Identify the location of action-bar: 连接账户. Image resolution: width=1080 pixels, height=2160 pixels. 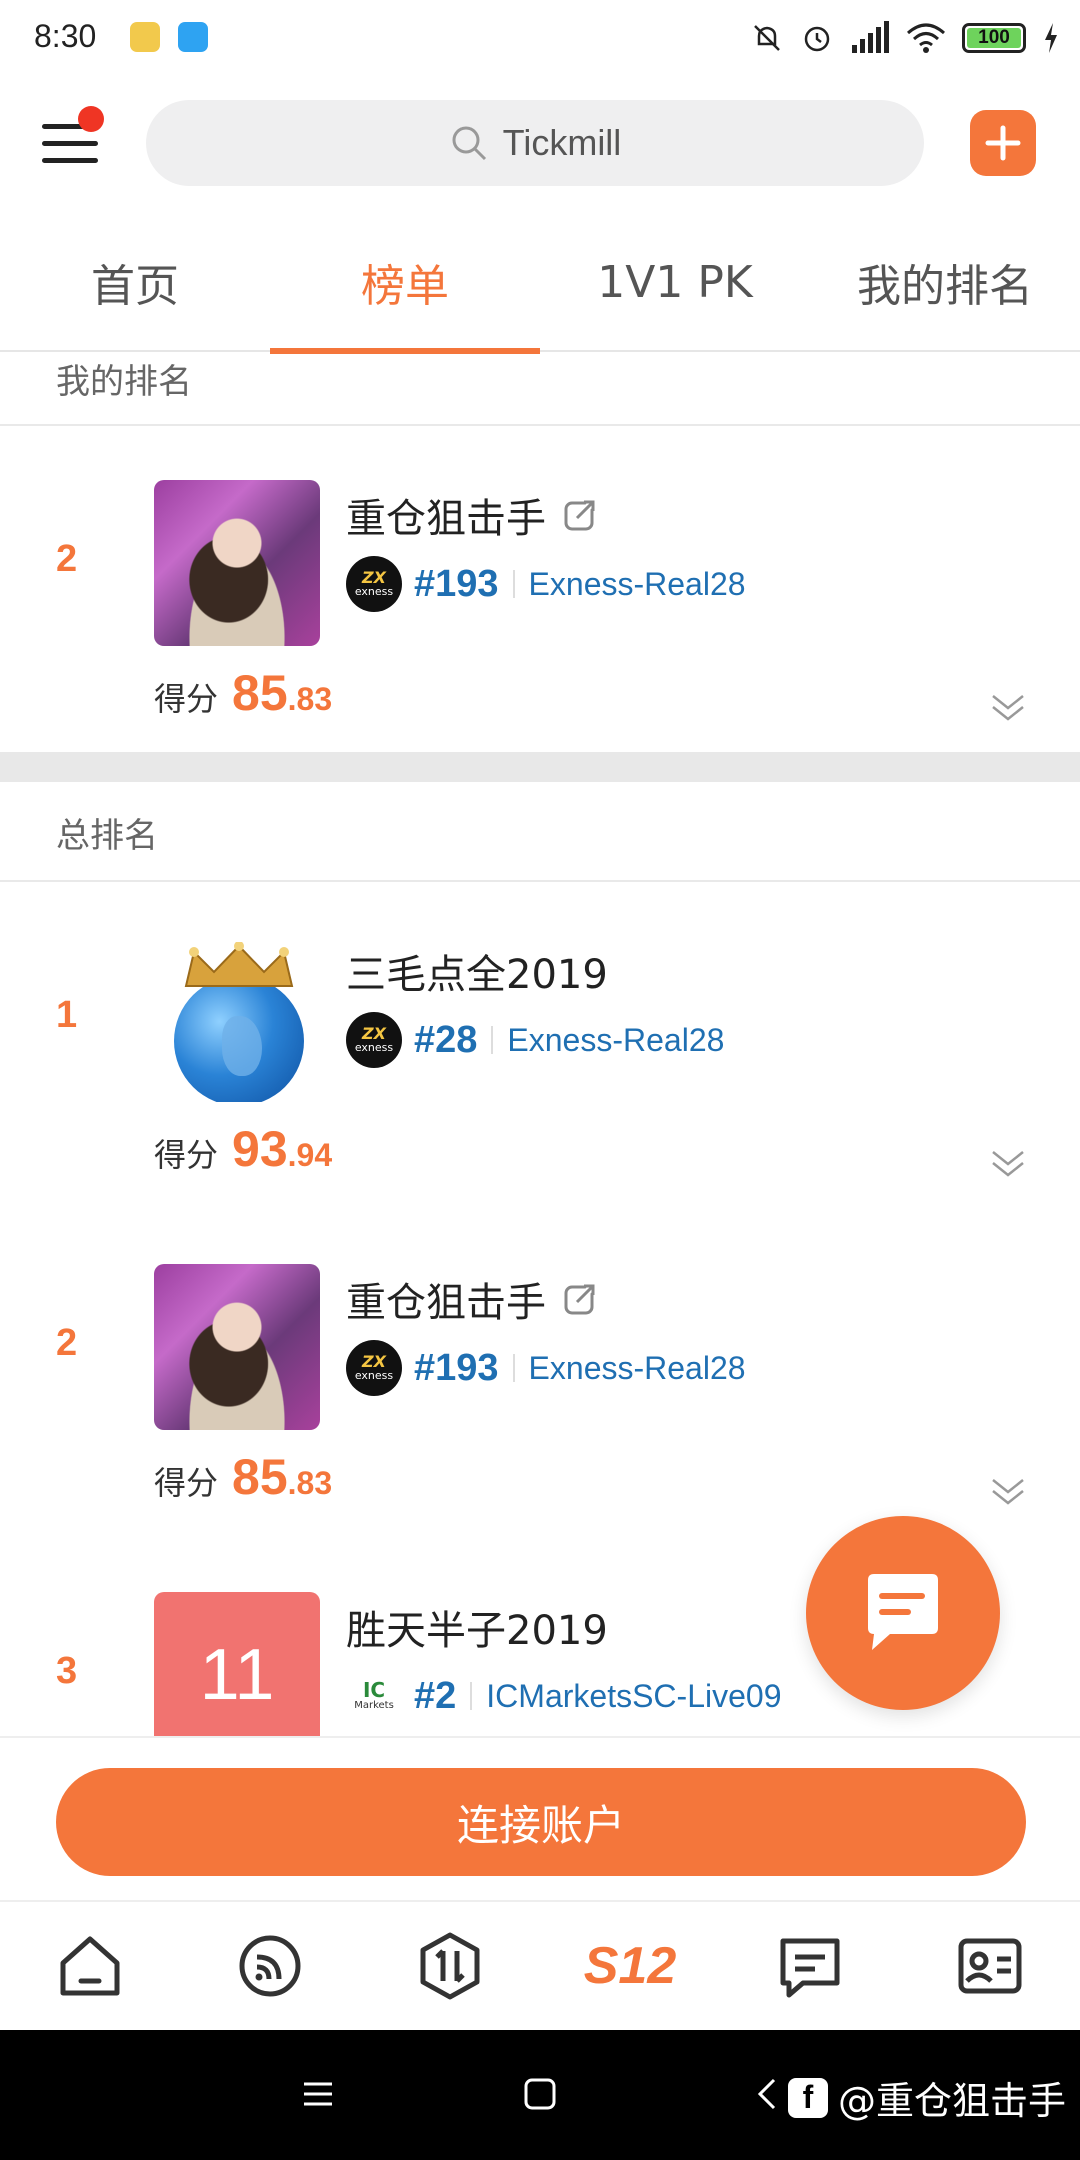
(540, 1818).